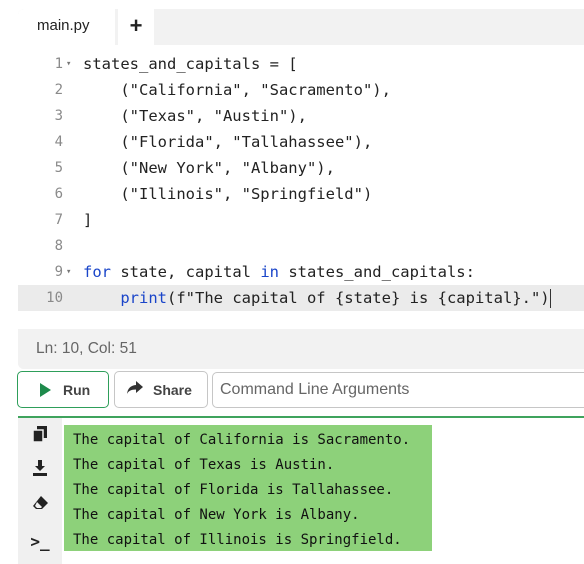 The height and width of the screenshot is (564, 584). Describe the element at coordinates (190, 64) in the screenshot. I see `code-text: states_and_capitals = [` at that location.